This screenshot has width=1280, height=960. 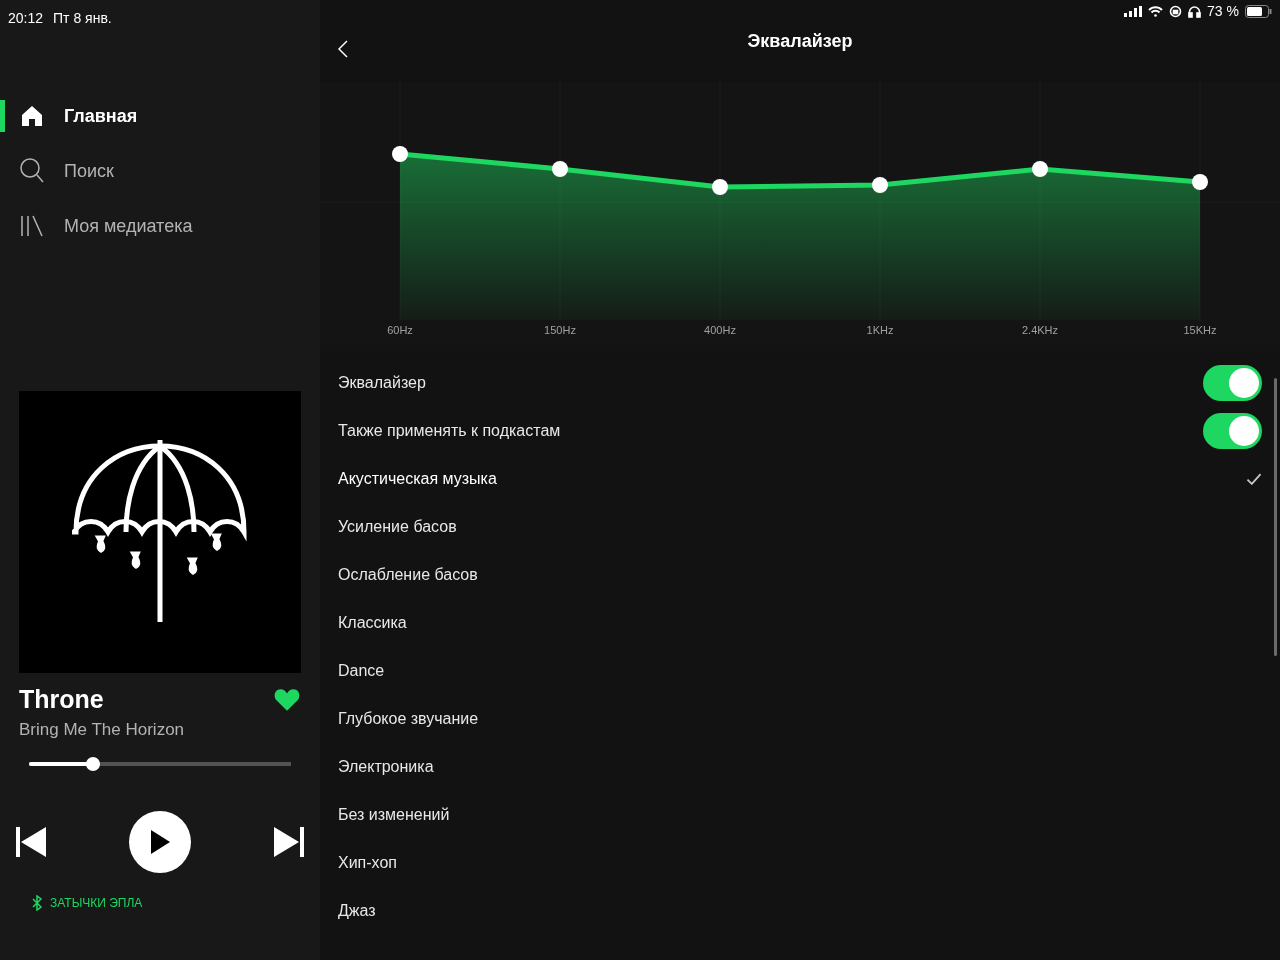 What do you see at coordinates (1223, 11) in the screenshot?
I see `battery-percent: 73 %` at bounding box center [1223, 11].